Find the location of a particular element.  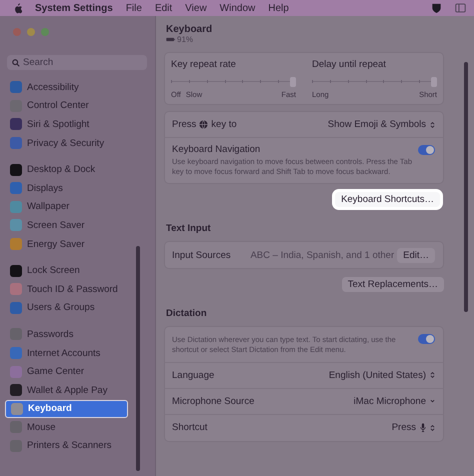

chevron-down-icon is located at coordinates (432, 401).